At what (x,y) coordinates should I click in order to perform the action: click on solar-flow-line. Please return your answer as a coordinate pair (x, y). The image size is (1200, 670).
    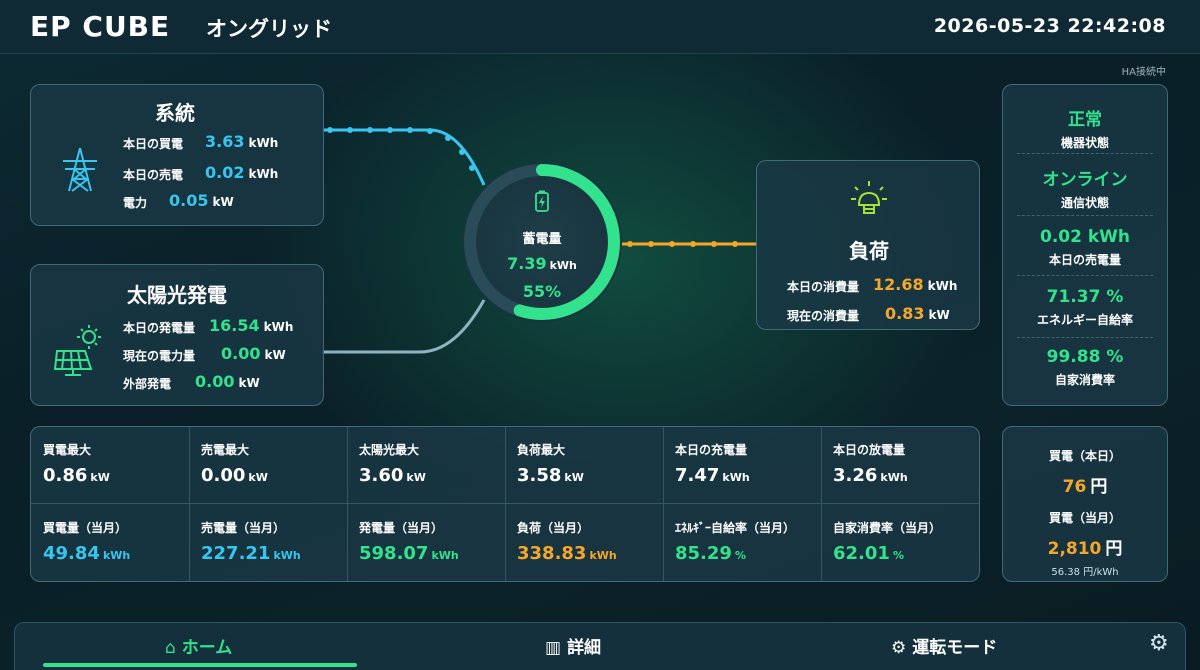
    Looking at the image, I should click on (404, 326).